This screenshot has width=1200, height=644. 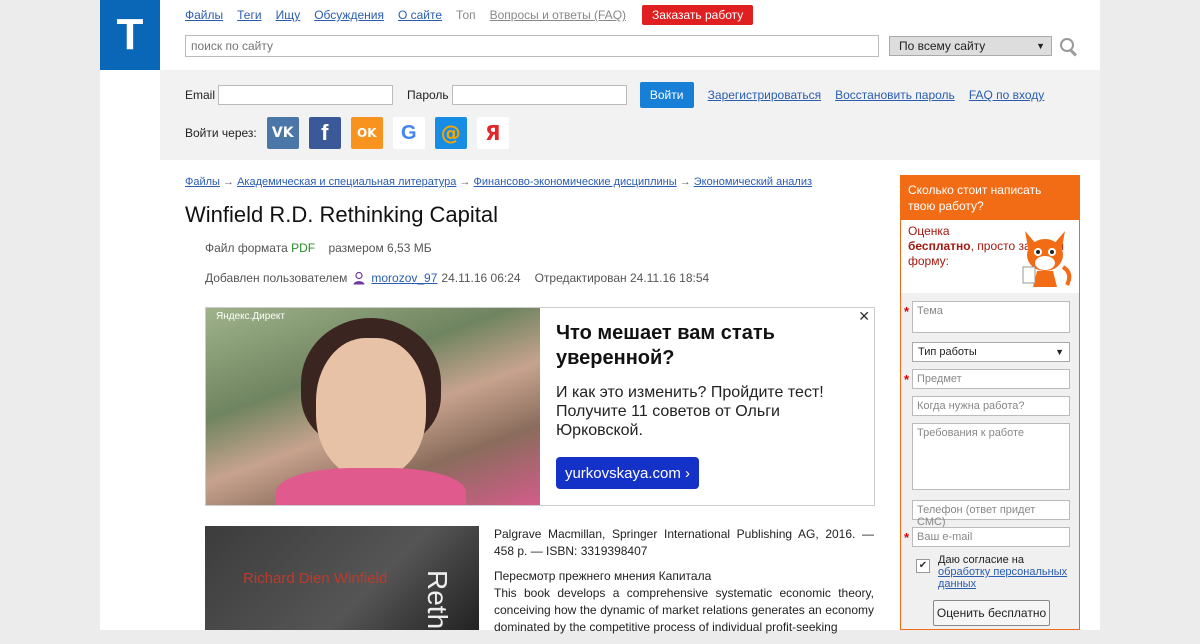 I want to click on site-logo: T, so click(x=130, y=35).